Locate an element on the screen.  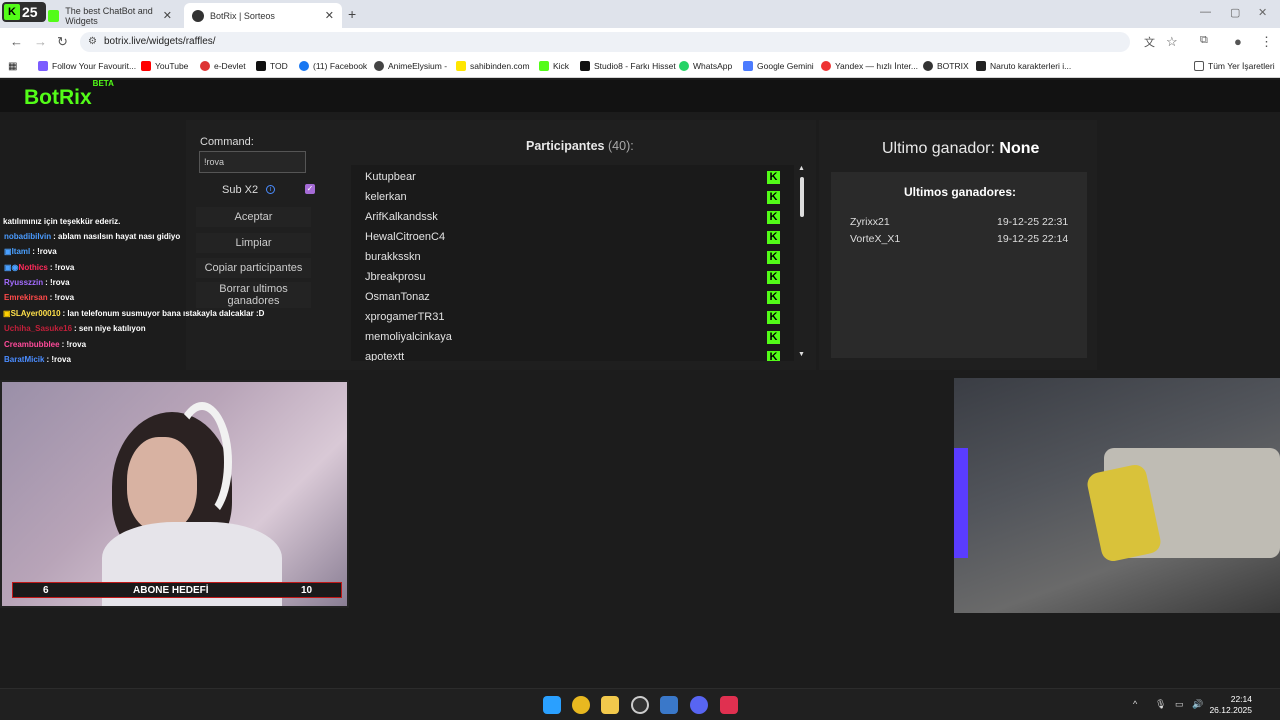
bookmark-item: (11) Facebook is located at coordinates (333, 66).